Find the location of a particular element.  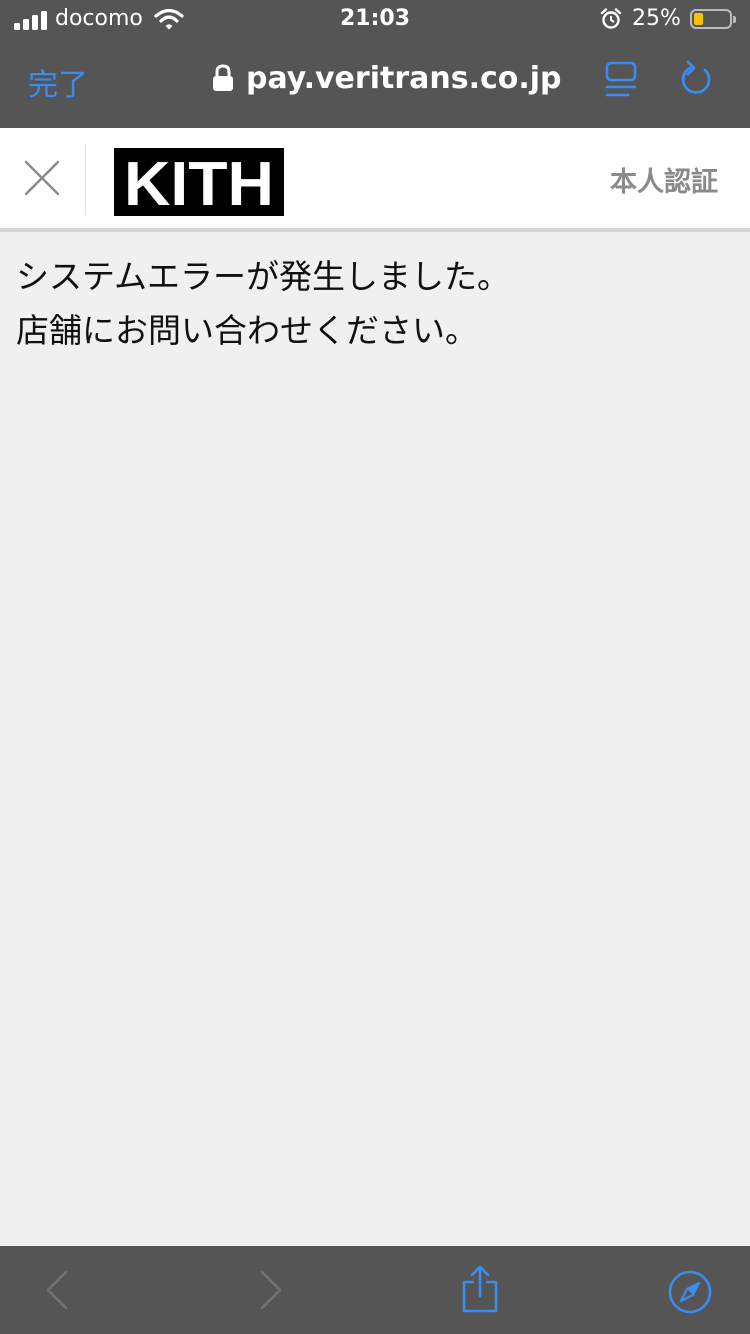

url-text: pay.veritrans.co.jp is located at coordinates (404, 78).